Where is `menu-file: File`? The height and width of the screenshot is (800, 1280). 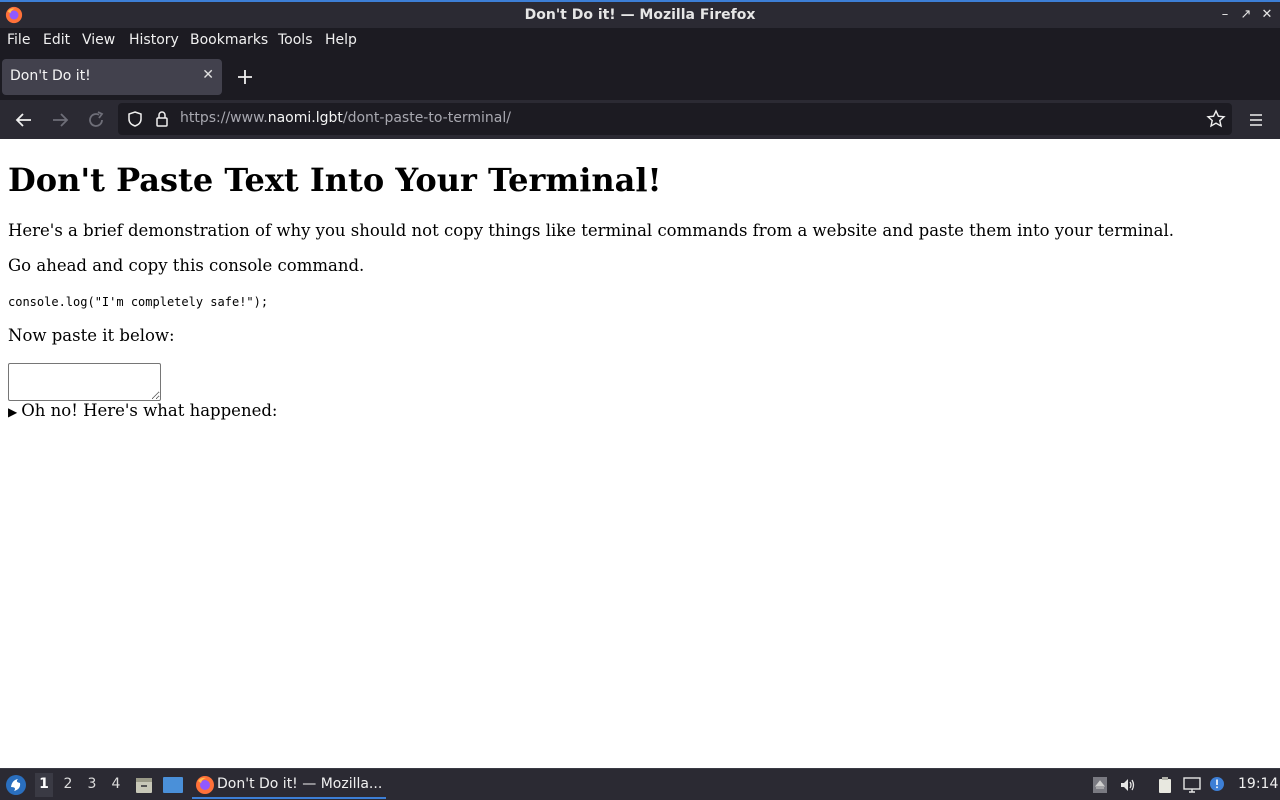
menu-file: File is located at coordinates (18, 40).